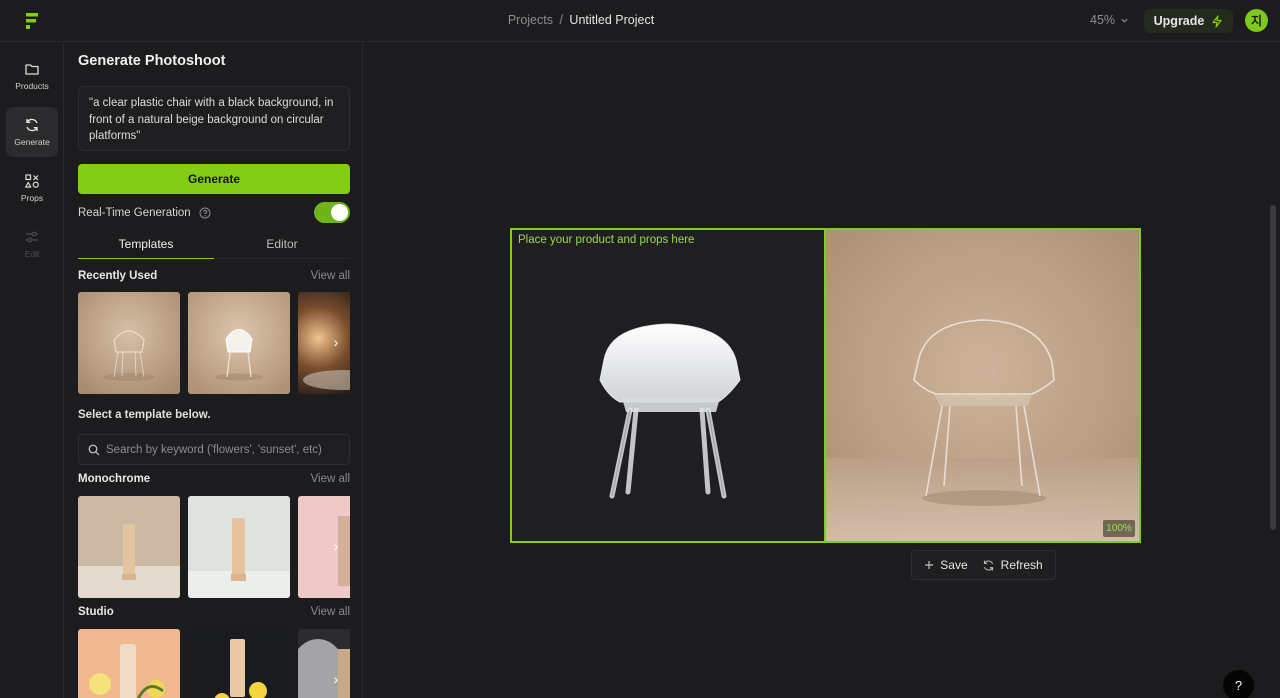  I want to click on product-chair-image, so click(668, 385).